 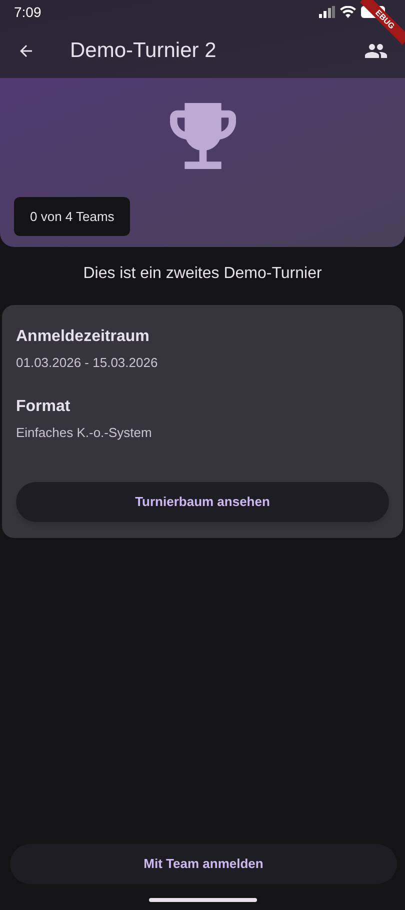 I want to click on team-count-chip: 0 von 4 Teams, so click(x=72, y=216).